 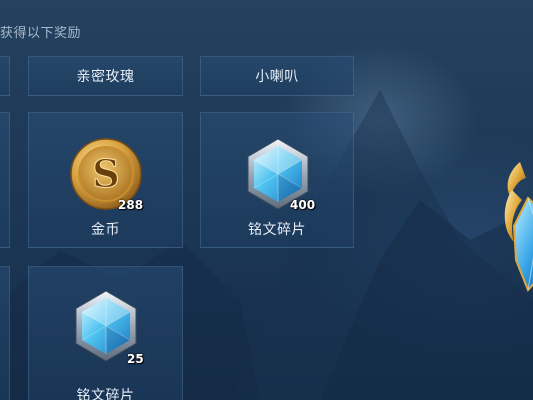 I want to click on emblem-icon, so click(x=518, y=227).